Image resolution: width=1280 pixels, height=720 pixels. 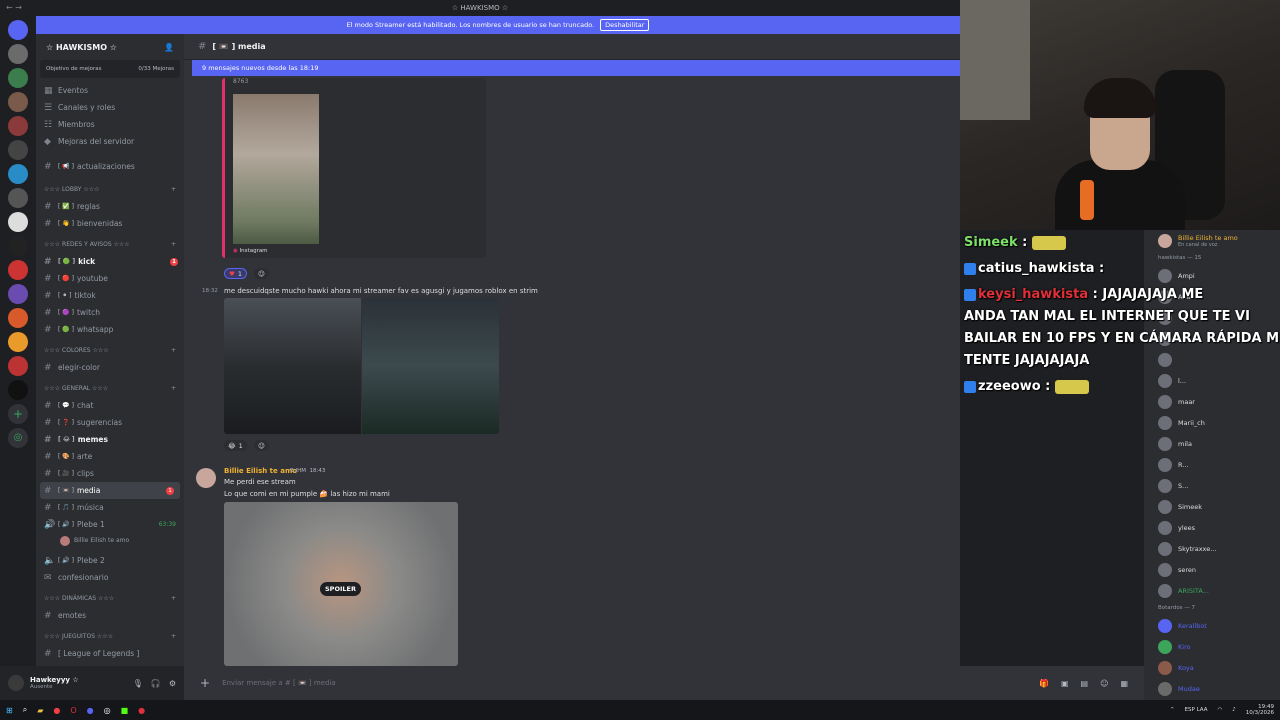 What do you see at coordinates (172, 683) in the screenshot?
I see `gear-icon: ⚙` at bounding box center [172, 683].